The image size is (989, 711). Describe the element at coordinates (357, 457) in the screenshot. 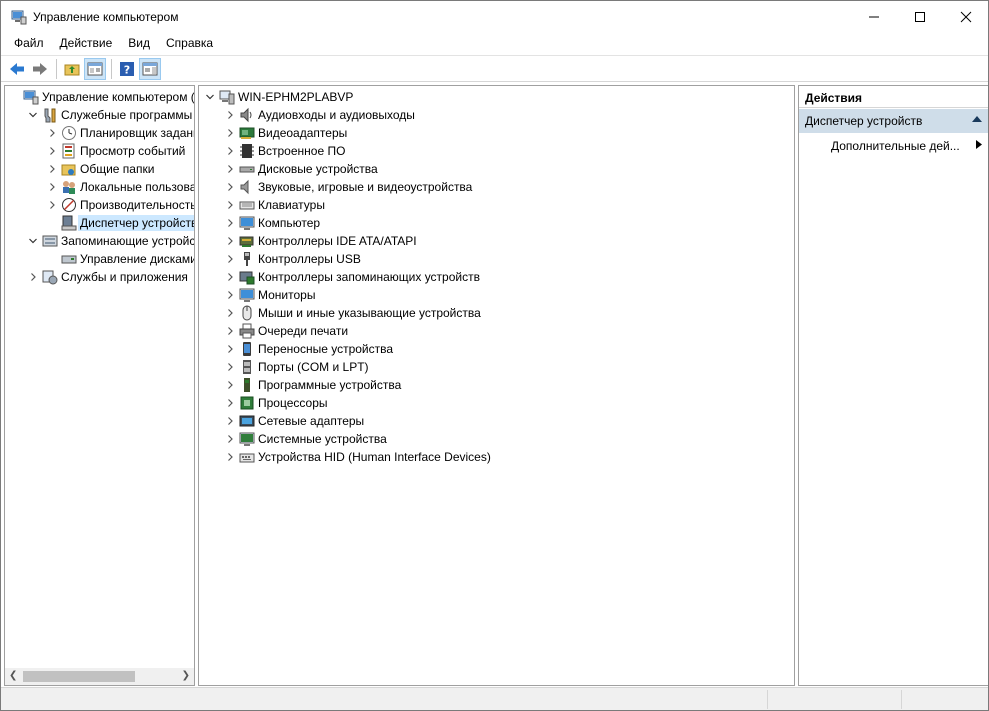

I see `device-category-item: Устройства HID (Human Interface Devices)` at that location.